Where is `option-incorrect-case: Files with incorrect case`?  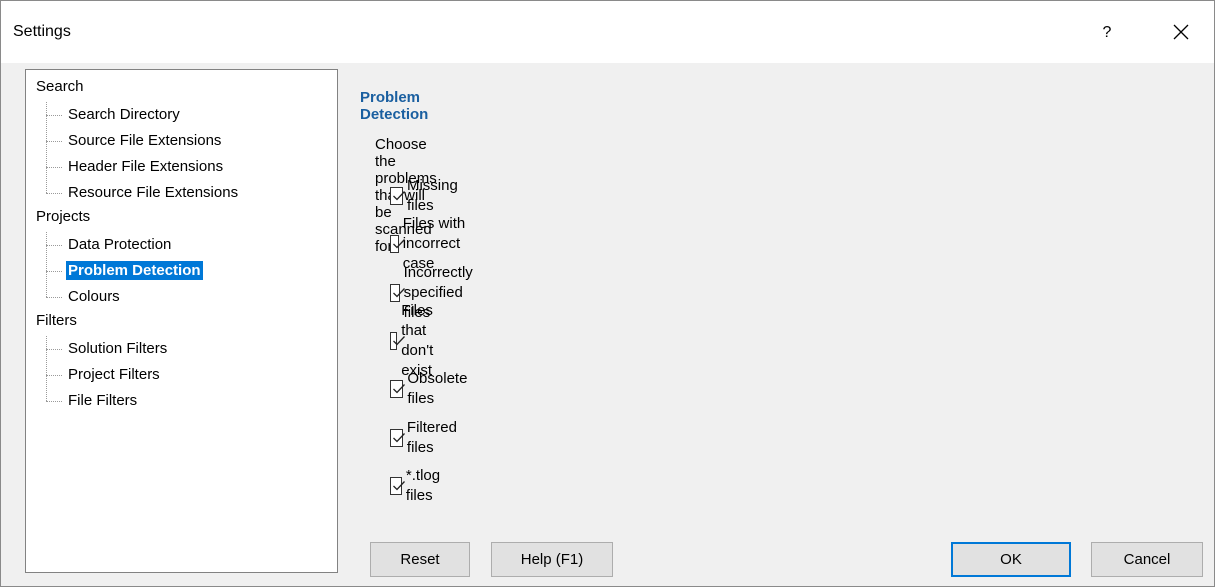 option-incorrect-case: Files with incorrect case is located at coordinates (430, 243).